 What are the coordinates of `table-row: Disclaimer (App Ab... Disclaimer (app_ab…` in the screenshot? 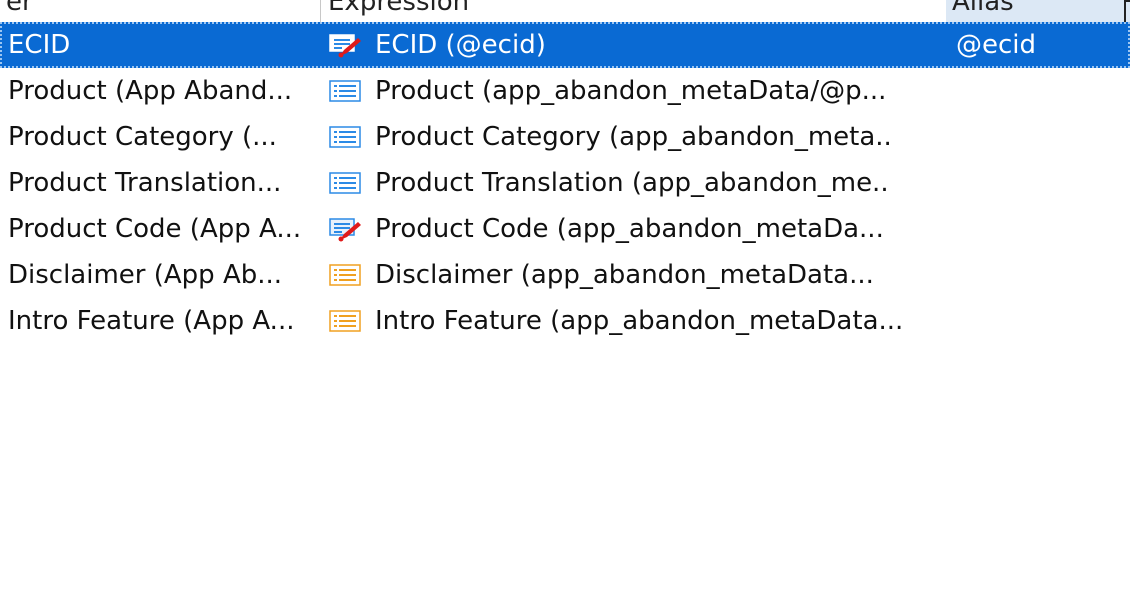 It's located at (565, 275).